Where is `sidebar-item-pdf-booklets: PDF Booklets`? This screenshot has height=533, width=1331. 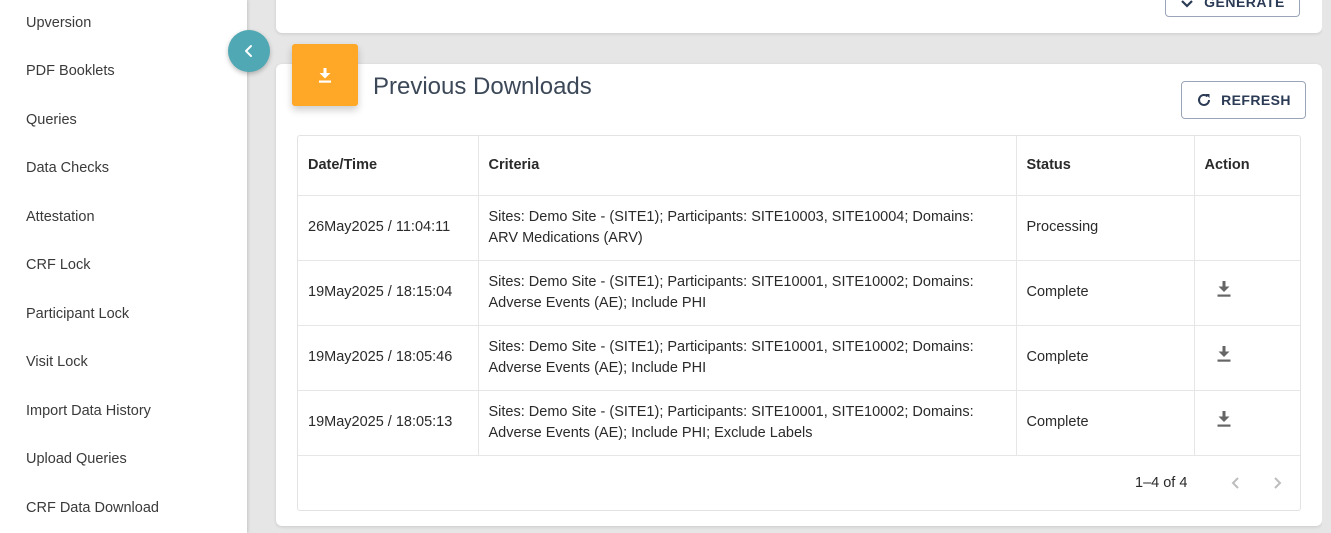 sidebar-item-pdf-booklets: PDF Booklets is located at coordinates (70, 71).